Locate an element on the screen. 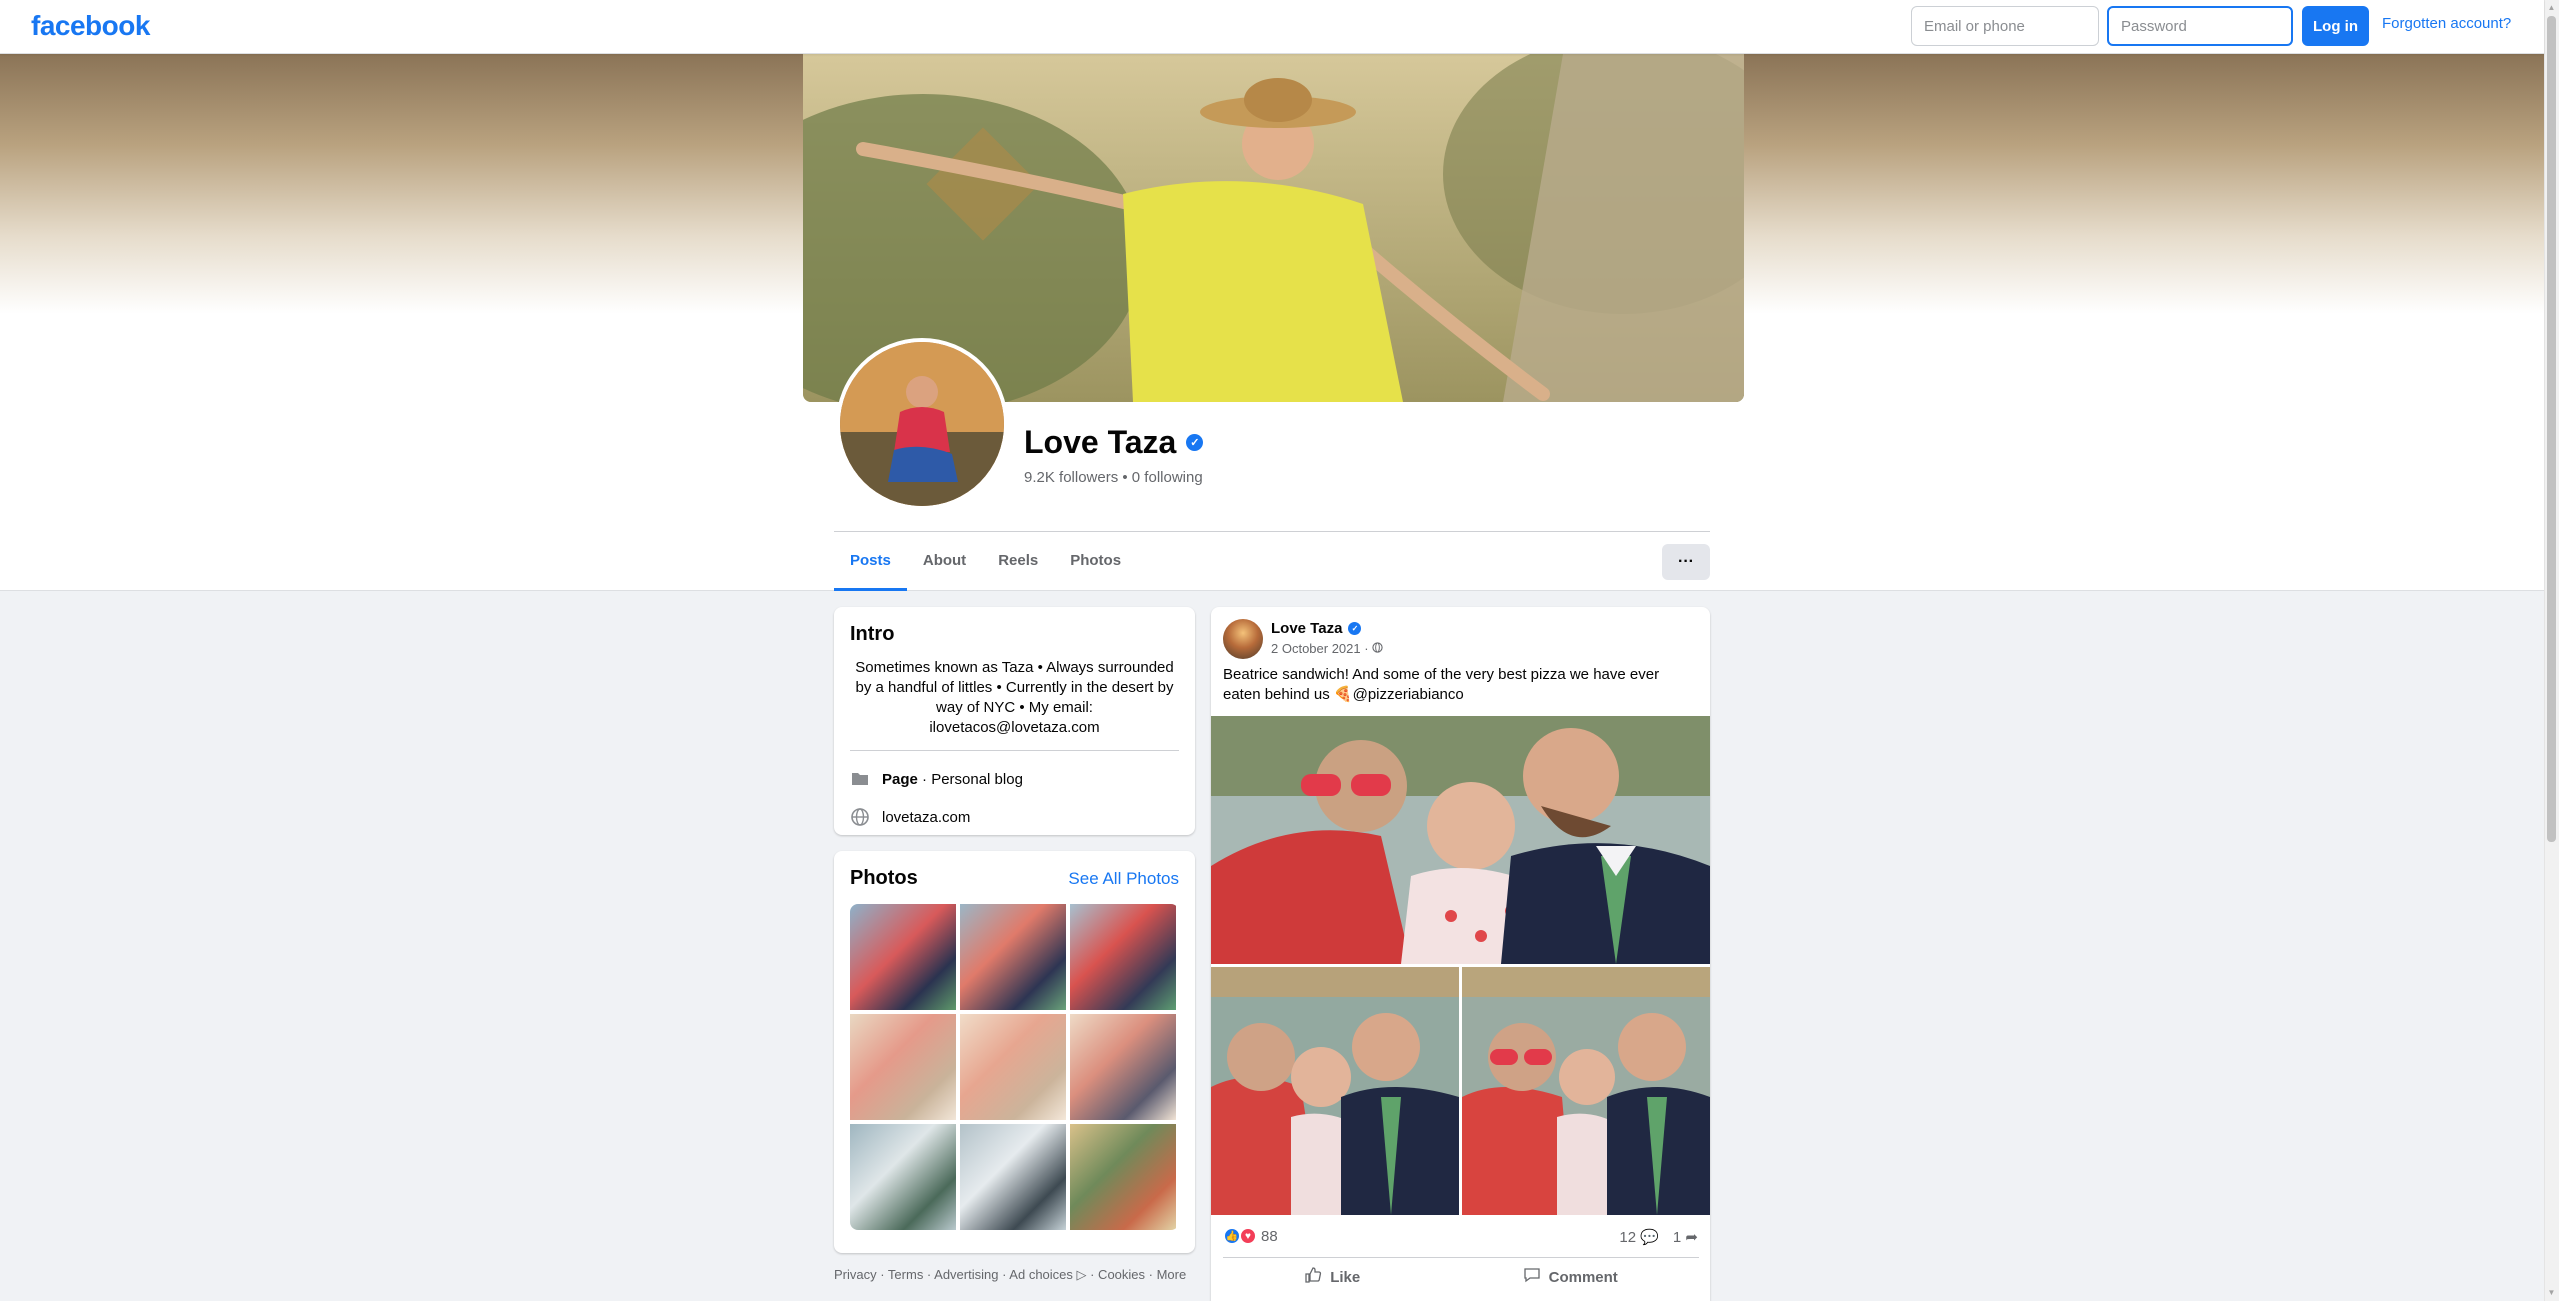 This screenshot has height=1301, width=2559. like-button: Like is located at coordinates (1332, 1277).